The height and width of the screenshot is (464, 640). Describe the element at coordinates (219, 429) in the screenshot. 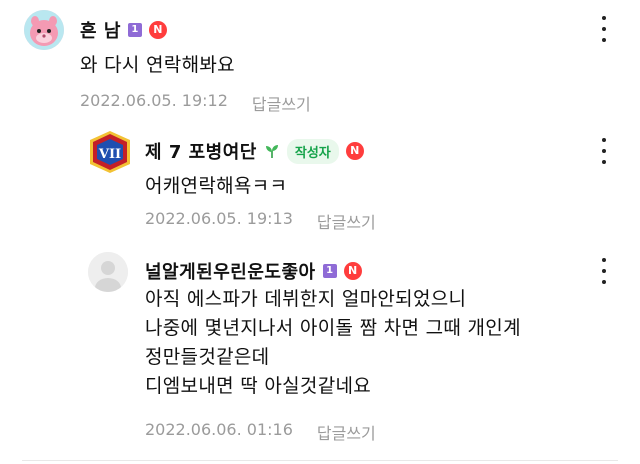

I see `timestamp: 2022.06.06. 01:16` at that location.